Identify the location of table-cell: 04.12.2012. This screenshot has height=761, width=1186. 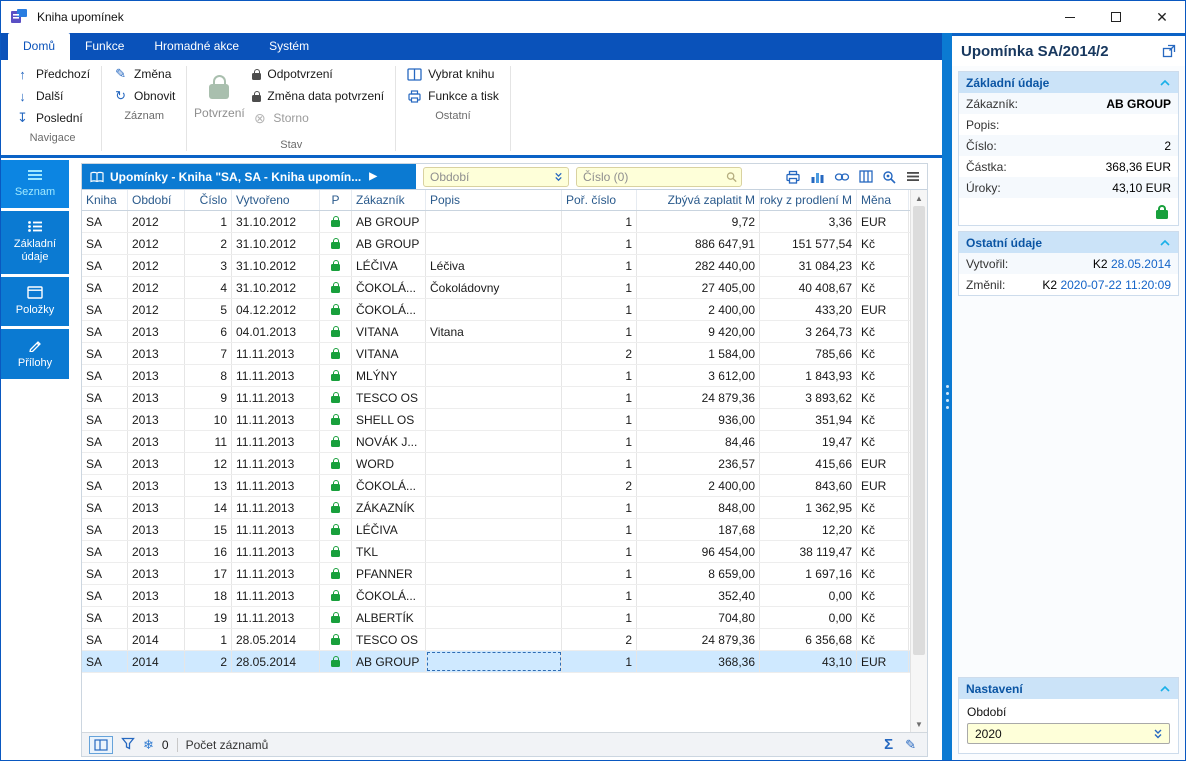
(276, 309).